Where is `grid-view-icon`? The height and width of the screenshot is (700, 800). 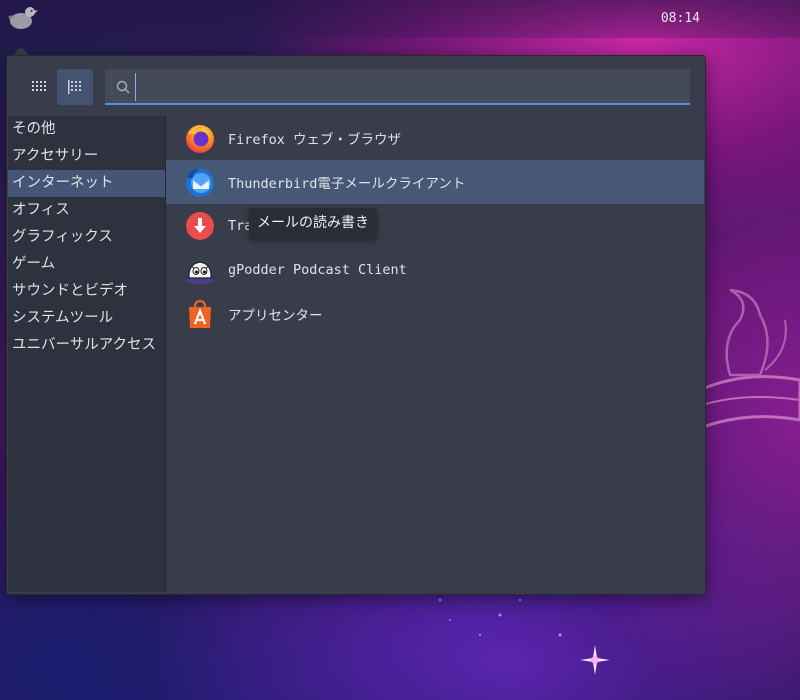 grid-view-icon is located at coordinates (39, 86).